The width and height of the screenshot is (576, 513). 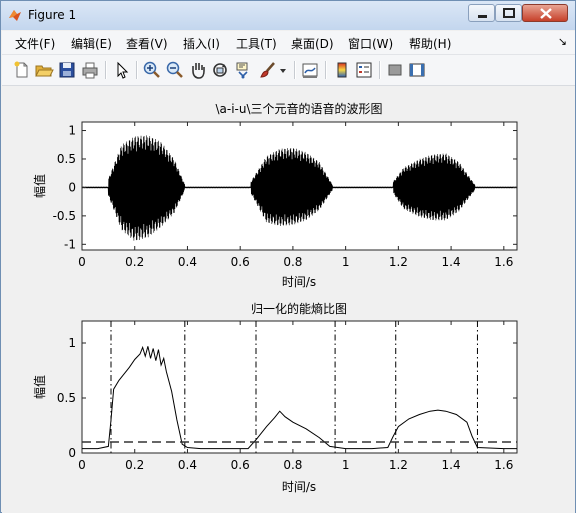 I want to click on menu-tools: 工具(T), so click(x=256, y=43).